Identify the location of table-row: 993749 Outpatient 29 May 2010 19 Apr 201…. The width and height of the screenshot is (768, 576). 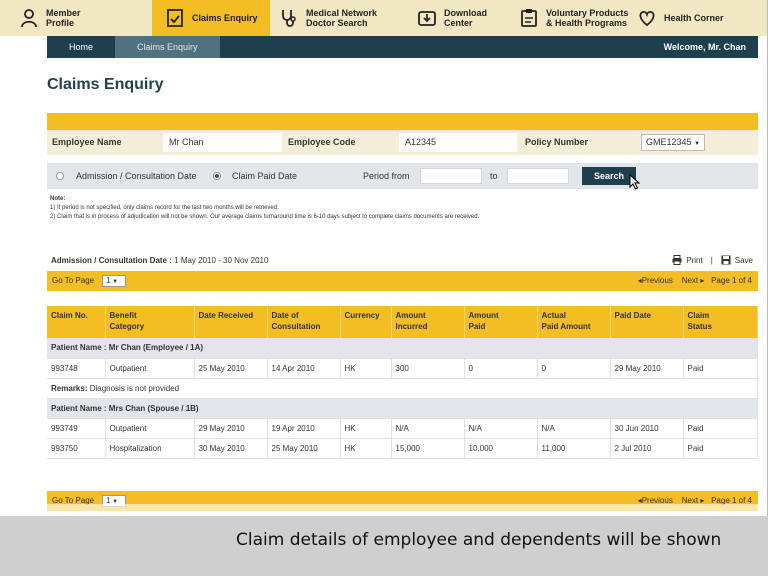
(402, 428).